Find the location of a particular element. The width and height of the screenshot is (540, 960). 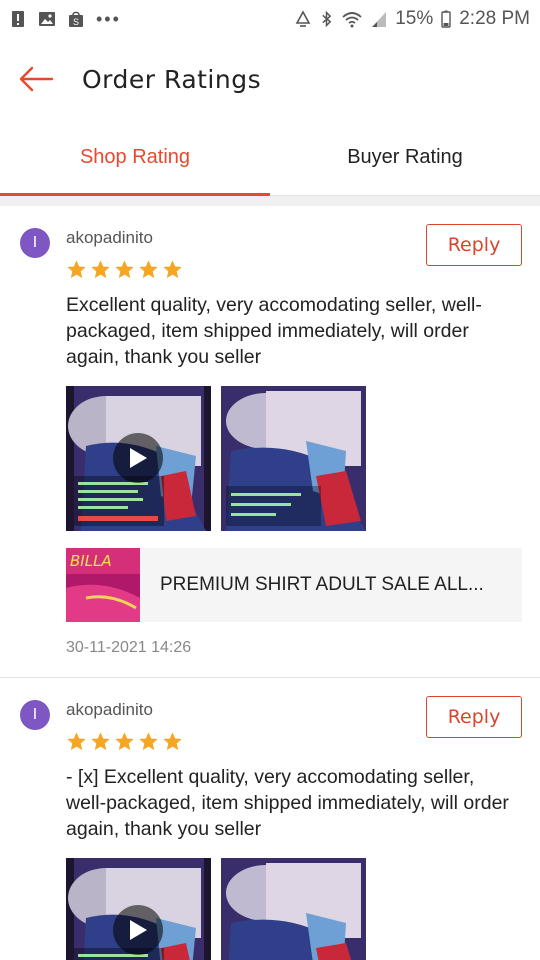

shopee-icon: S is located at coordinates (76, 19).